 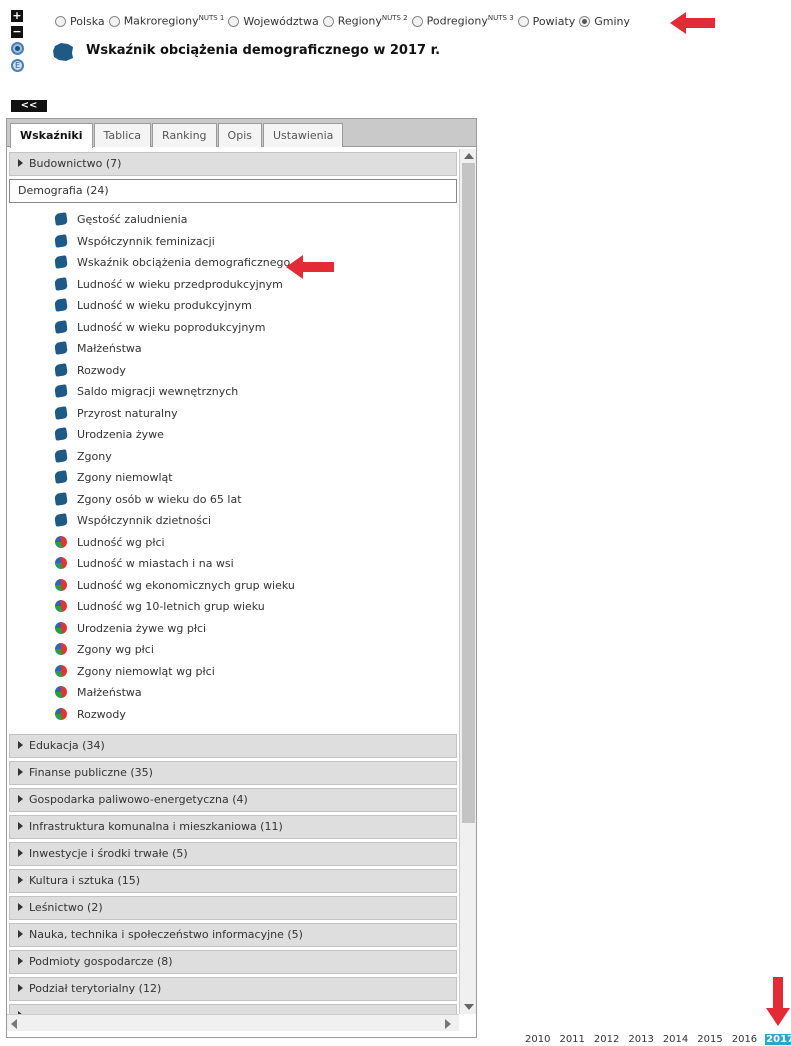 I want to click on level-option-powiaty: Powiaty, so click(x=546, y=21).